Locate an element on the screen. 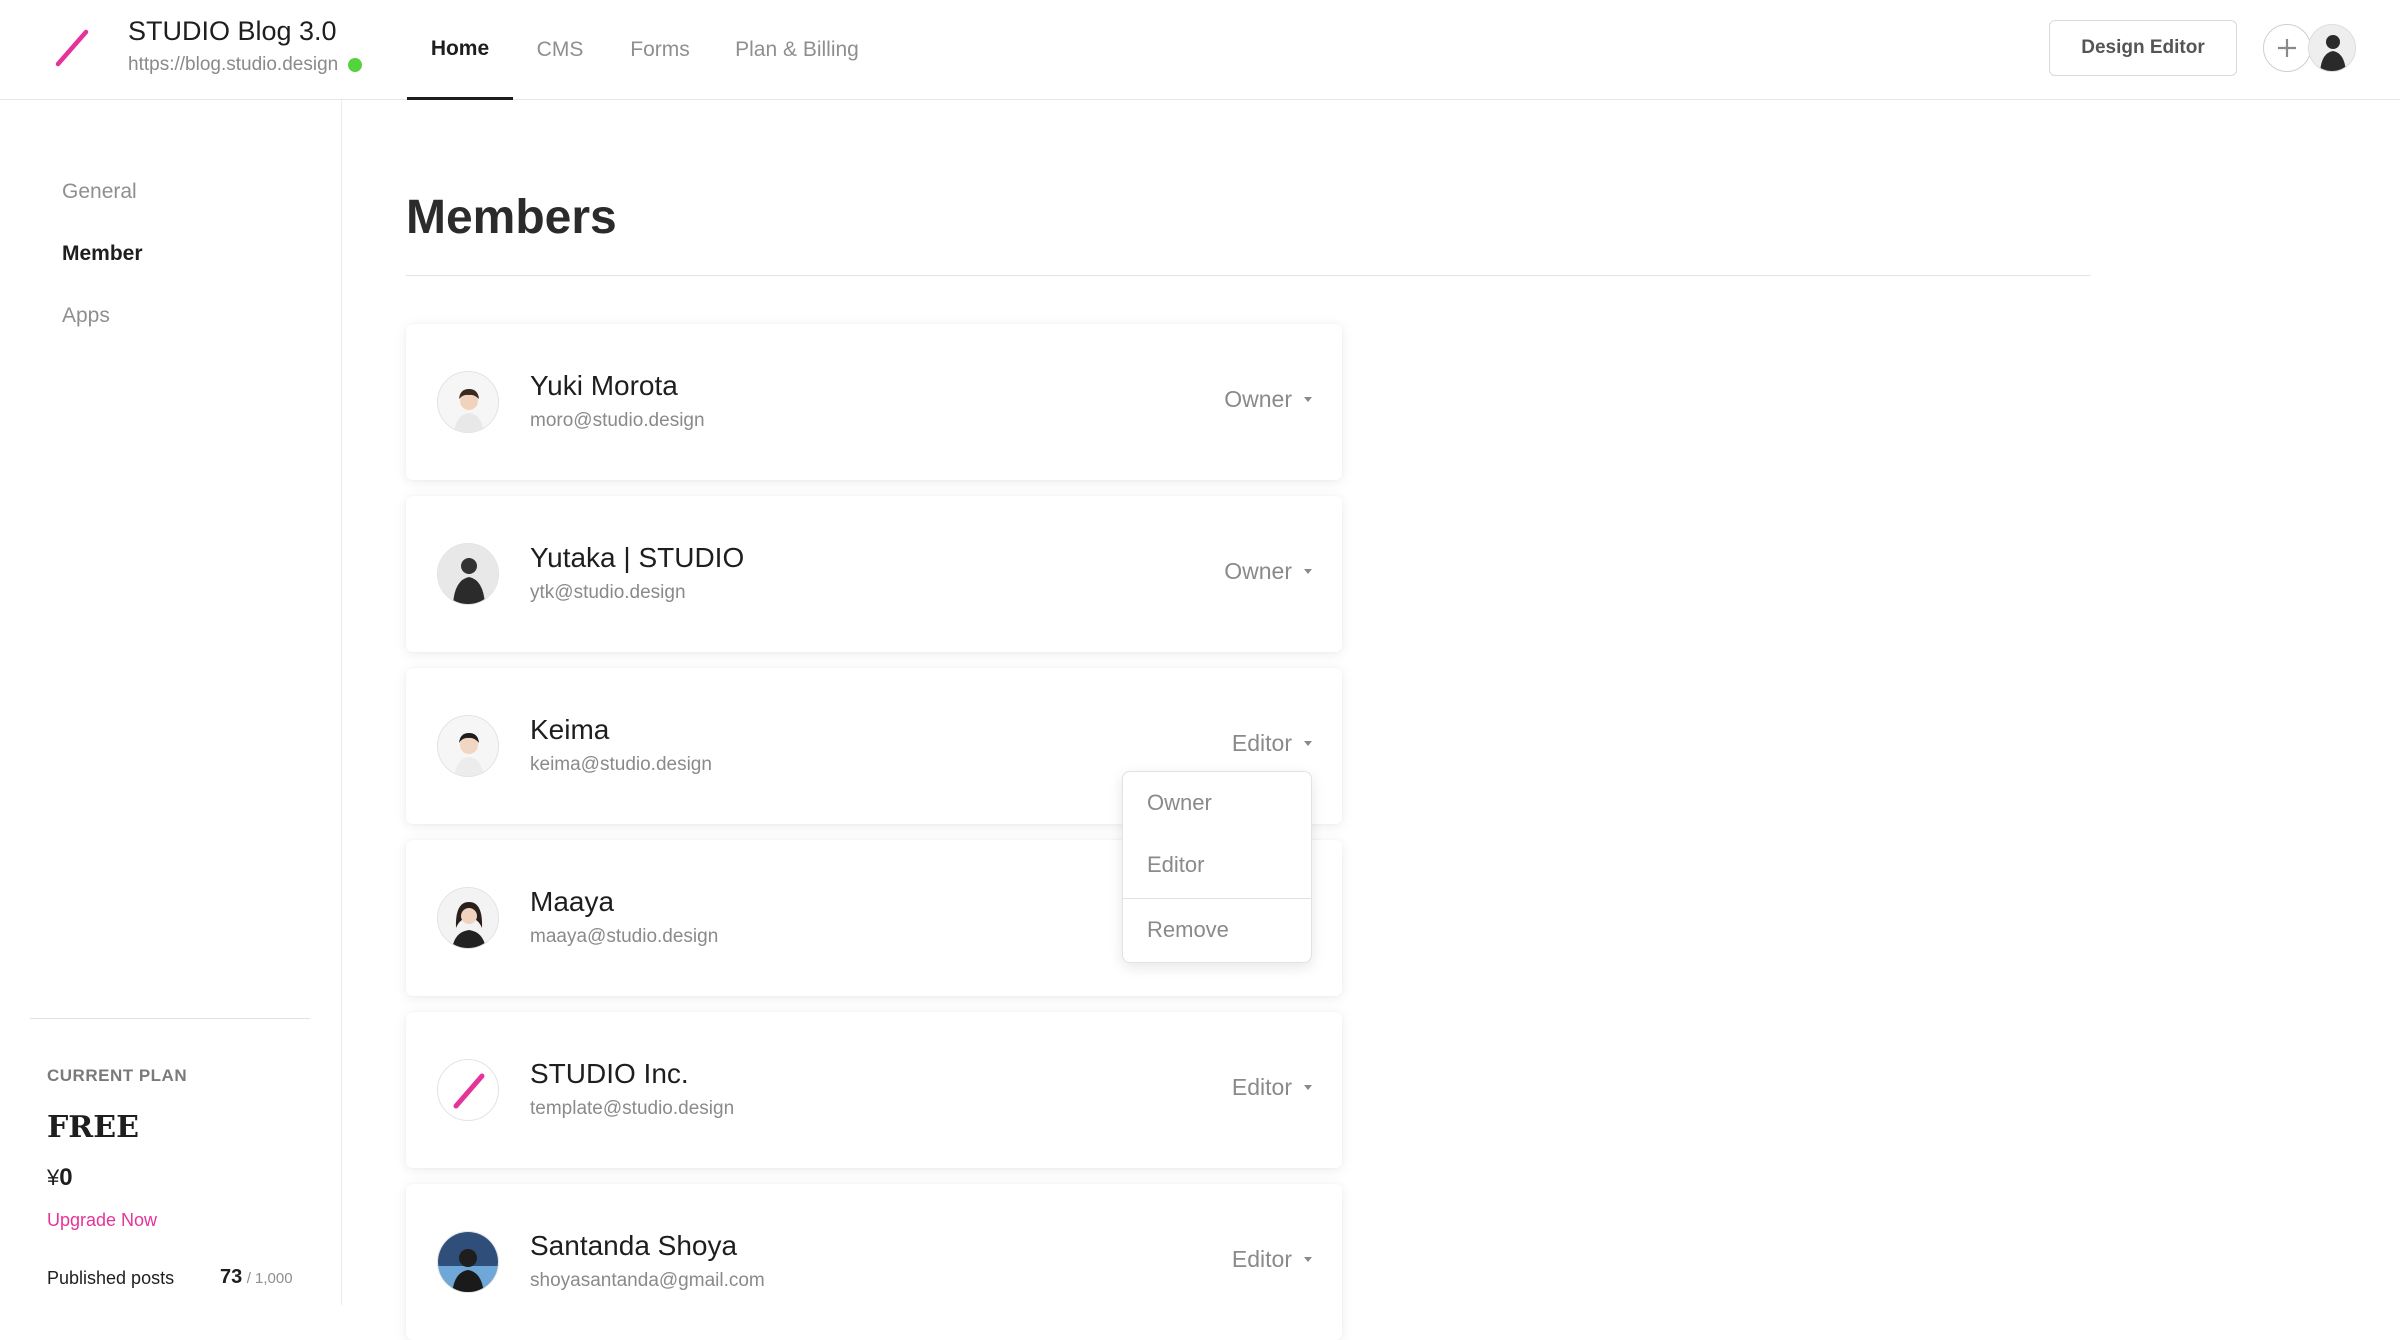 This screenshot has width=2400, height=1340. published-posts-label: Published posts is located at coordinates (111, 1278).